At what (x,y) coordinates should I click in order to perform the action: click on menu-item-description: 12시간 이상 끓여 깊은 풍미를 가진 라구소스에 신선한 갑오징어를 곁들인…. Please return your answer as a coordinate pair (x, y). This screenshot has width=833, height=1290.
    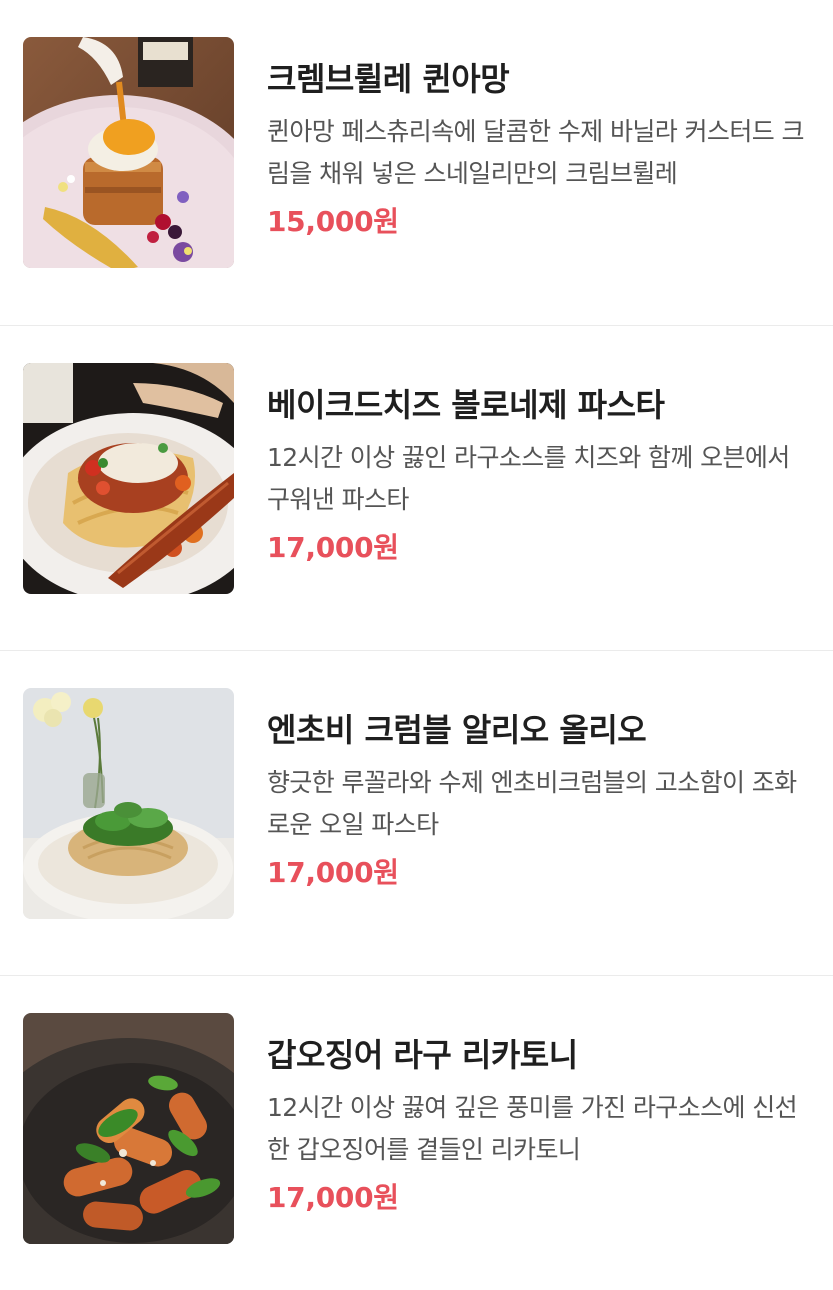
    Looking at the image, I should click on (532, 1128).